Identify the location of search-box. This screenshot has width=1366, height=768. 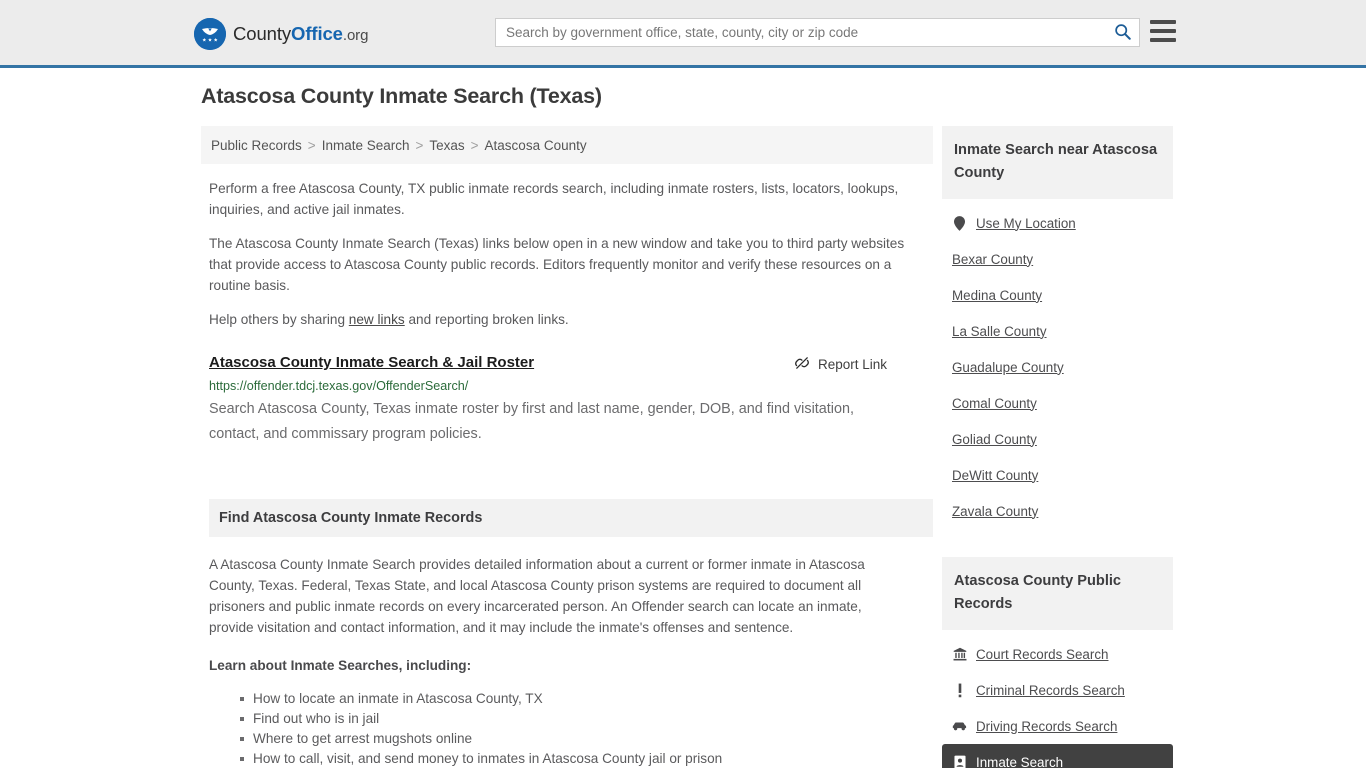
(817, 32).